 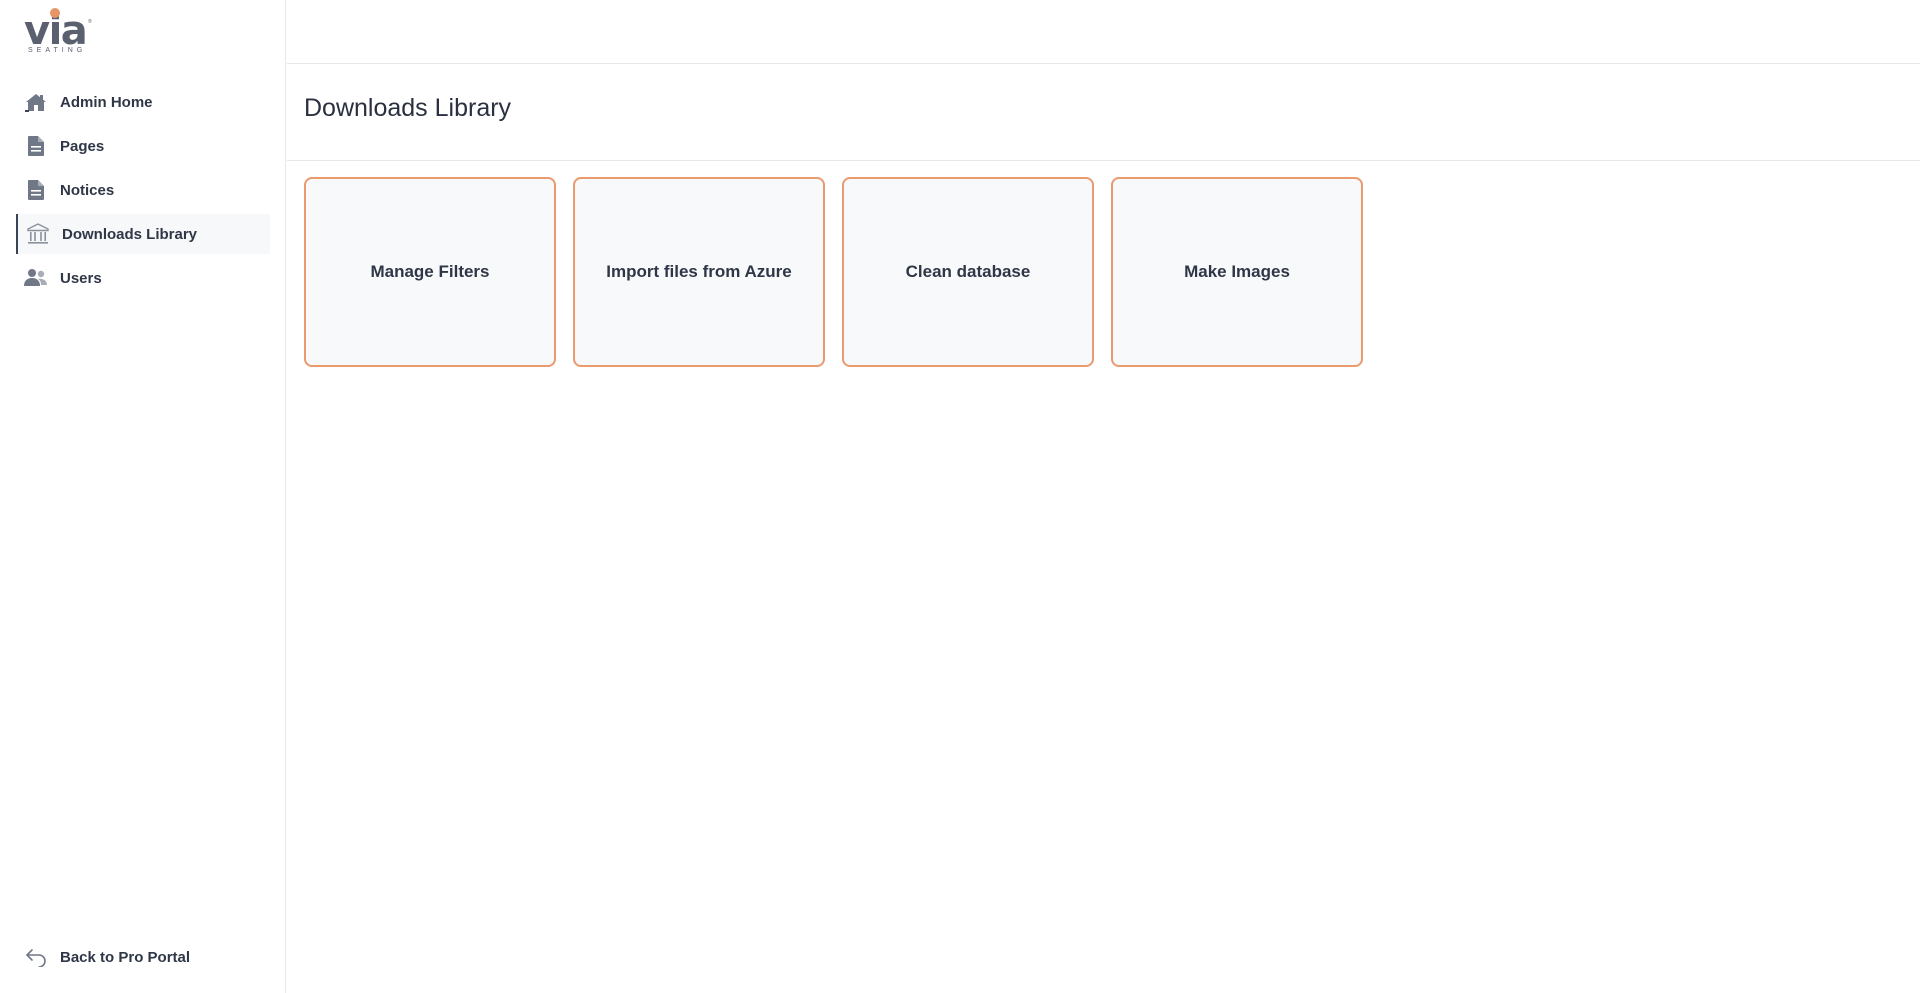 I want to click on back-to-pro-portal-link: Back to Pro Portal, so click(x=141, y=957).